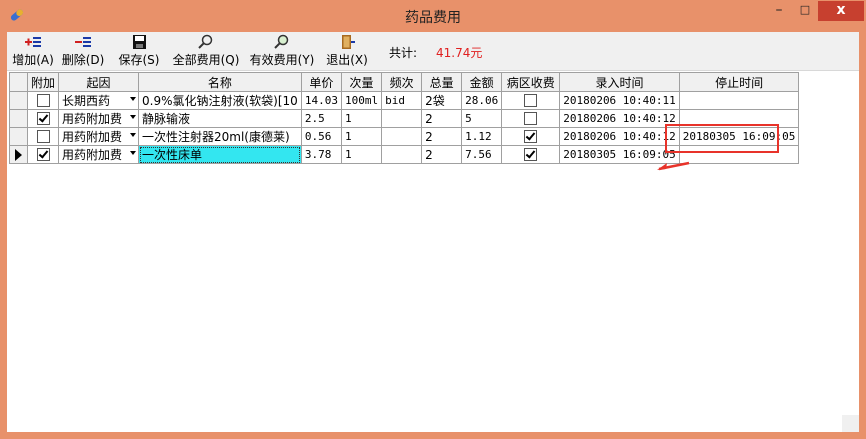 This screenshot has height=439, width=866. I want to click on column-header-amount: 金额, so click(482, 82).